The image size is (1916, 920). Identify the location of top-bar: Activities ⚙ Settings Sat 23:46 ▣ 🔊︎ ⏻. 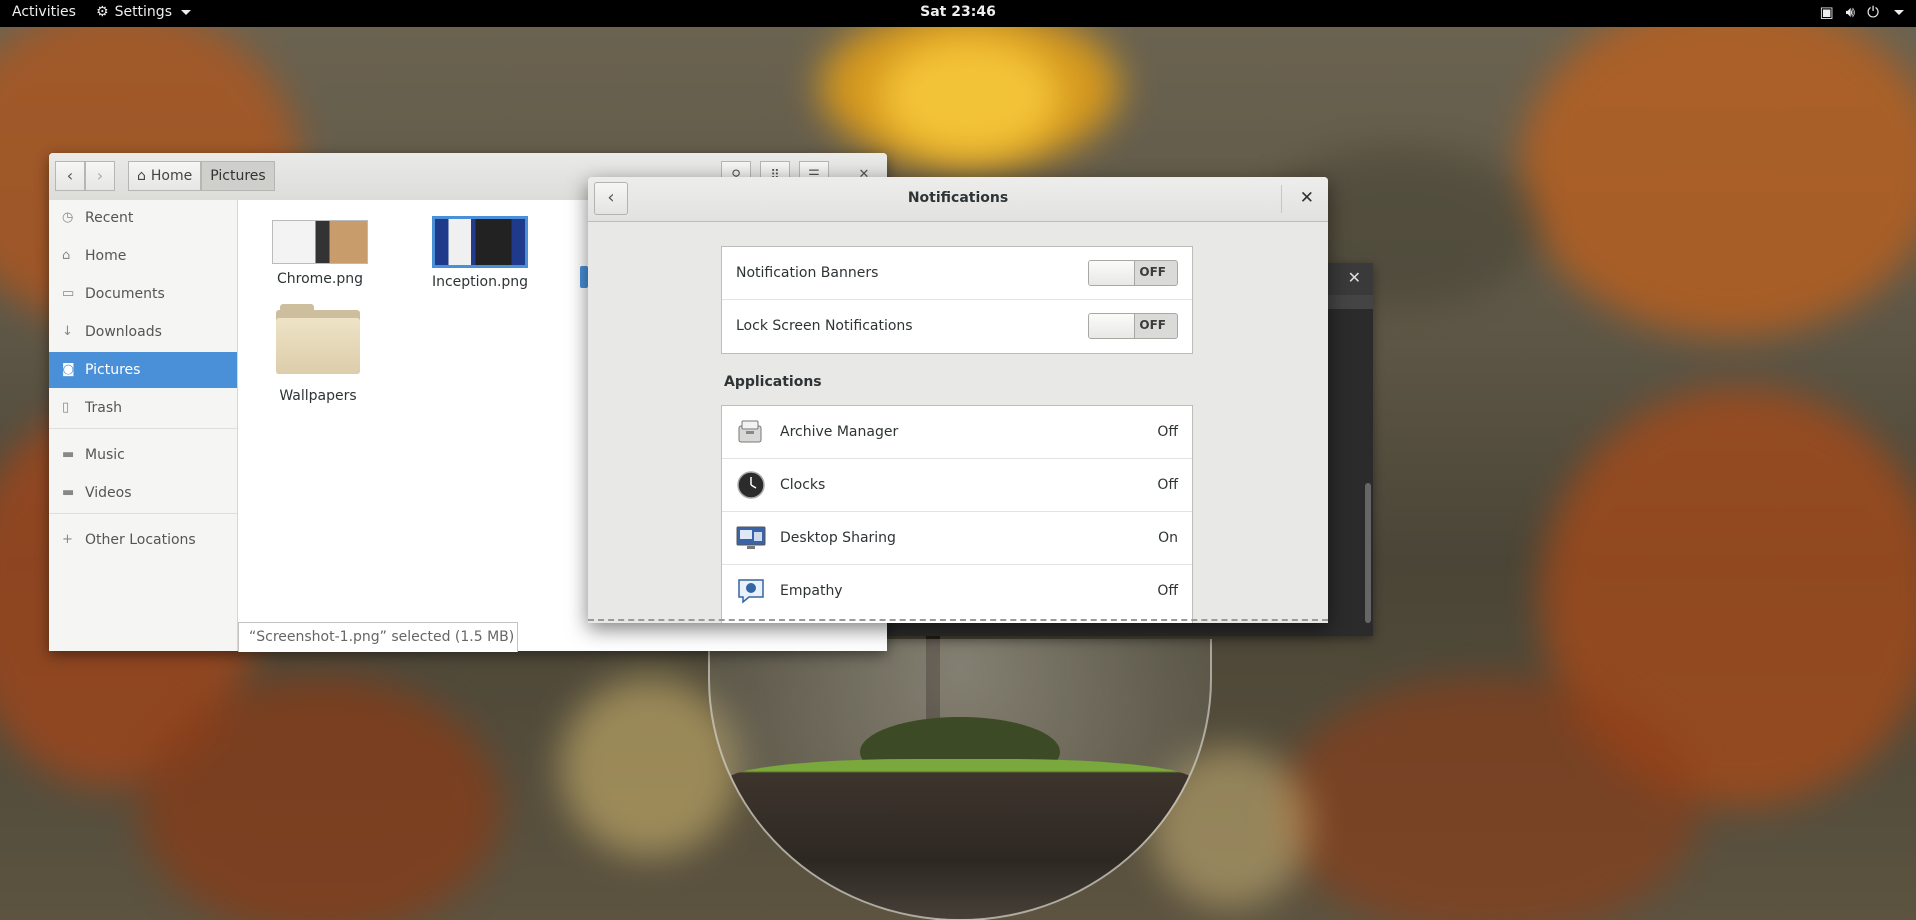
(958, 13).